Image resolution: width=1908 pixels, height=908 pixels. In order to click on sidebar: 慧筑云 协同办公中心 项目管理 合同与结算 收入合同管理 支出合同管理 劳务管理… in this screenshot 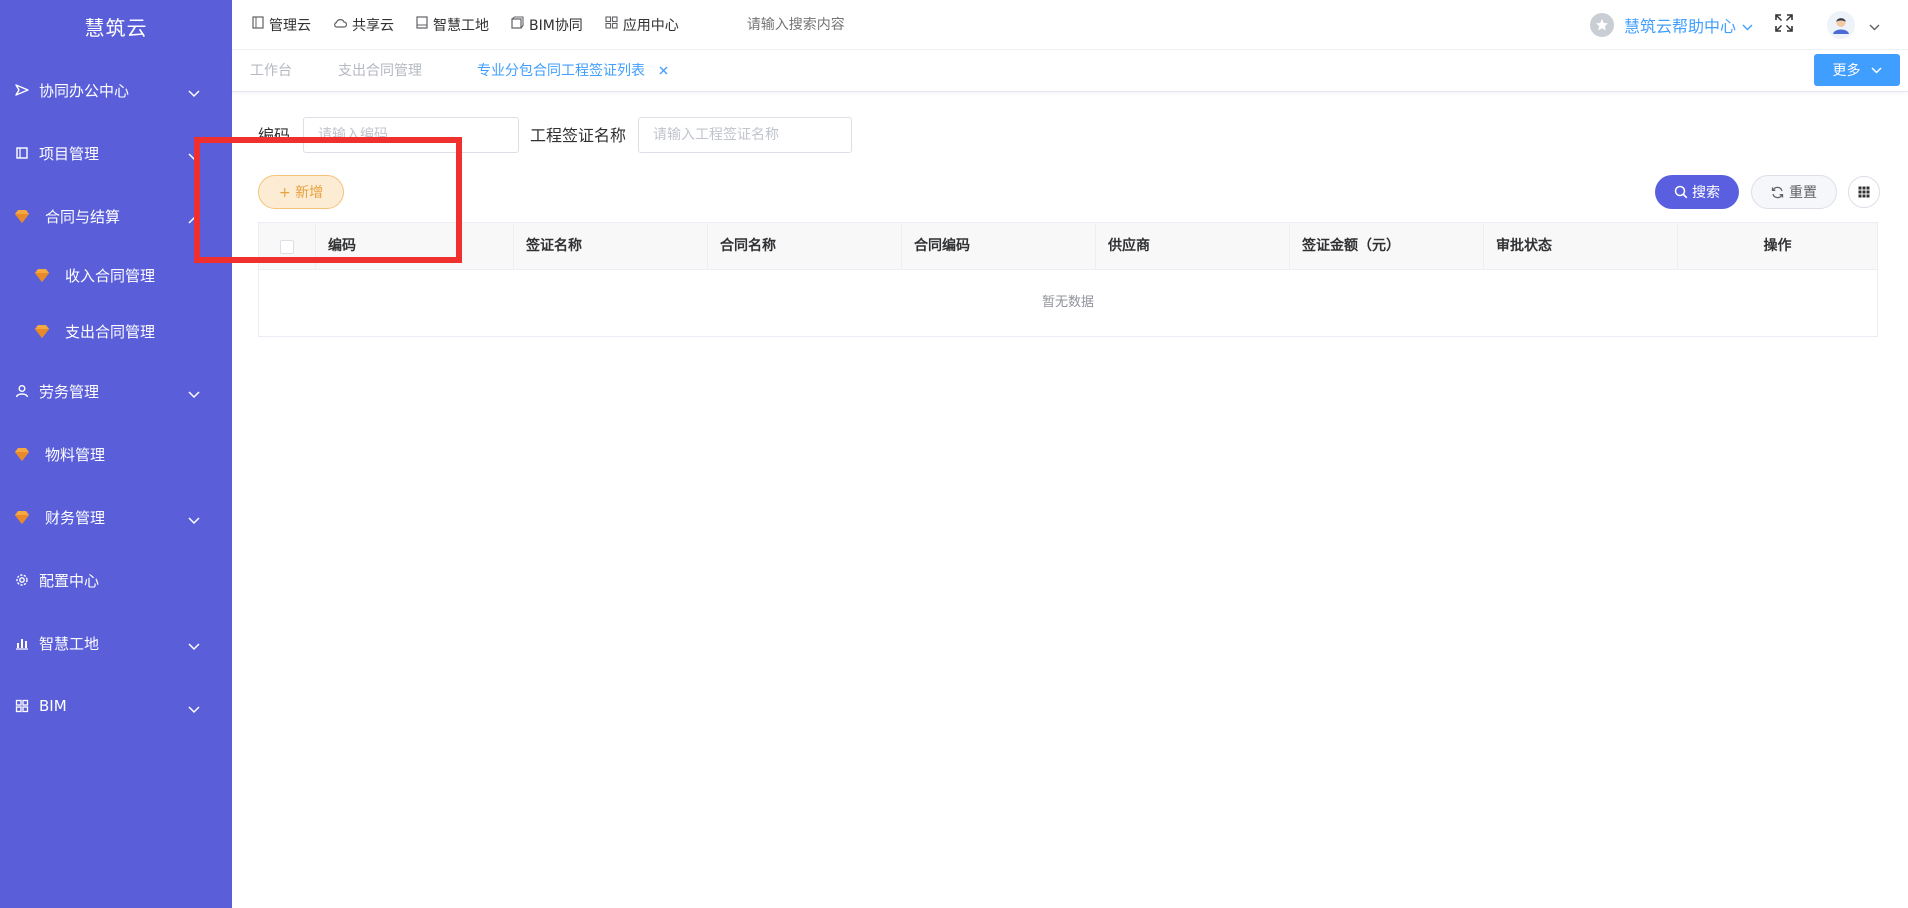, I will do `click(116, 454)`.